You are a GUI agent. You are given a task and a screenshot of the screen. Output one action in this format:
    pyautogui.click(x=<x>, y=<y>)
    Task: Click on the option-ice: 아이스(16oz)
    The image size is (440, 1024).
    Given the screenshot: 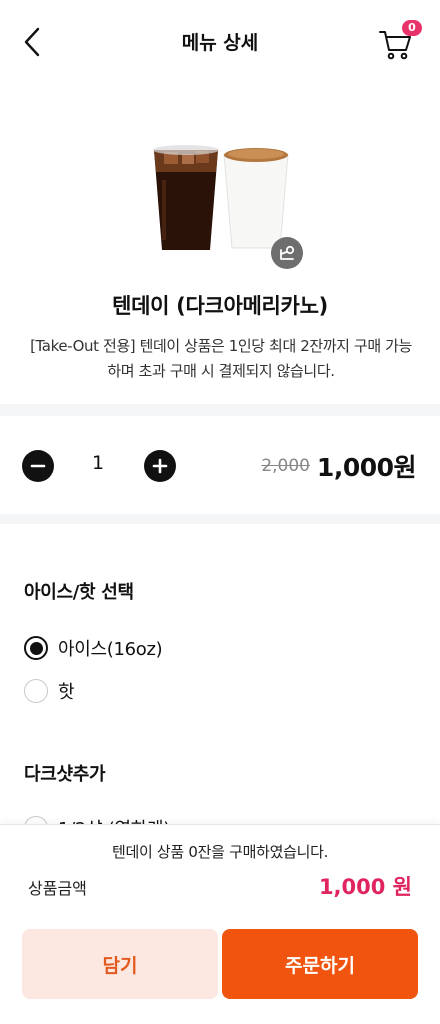 What is the action you would take?
    pyautogui.click(x=93, y=648)
    